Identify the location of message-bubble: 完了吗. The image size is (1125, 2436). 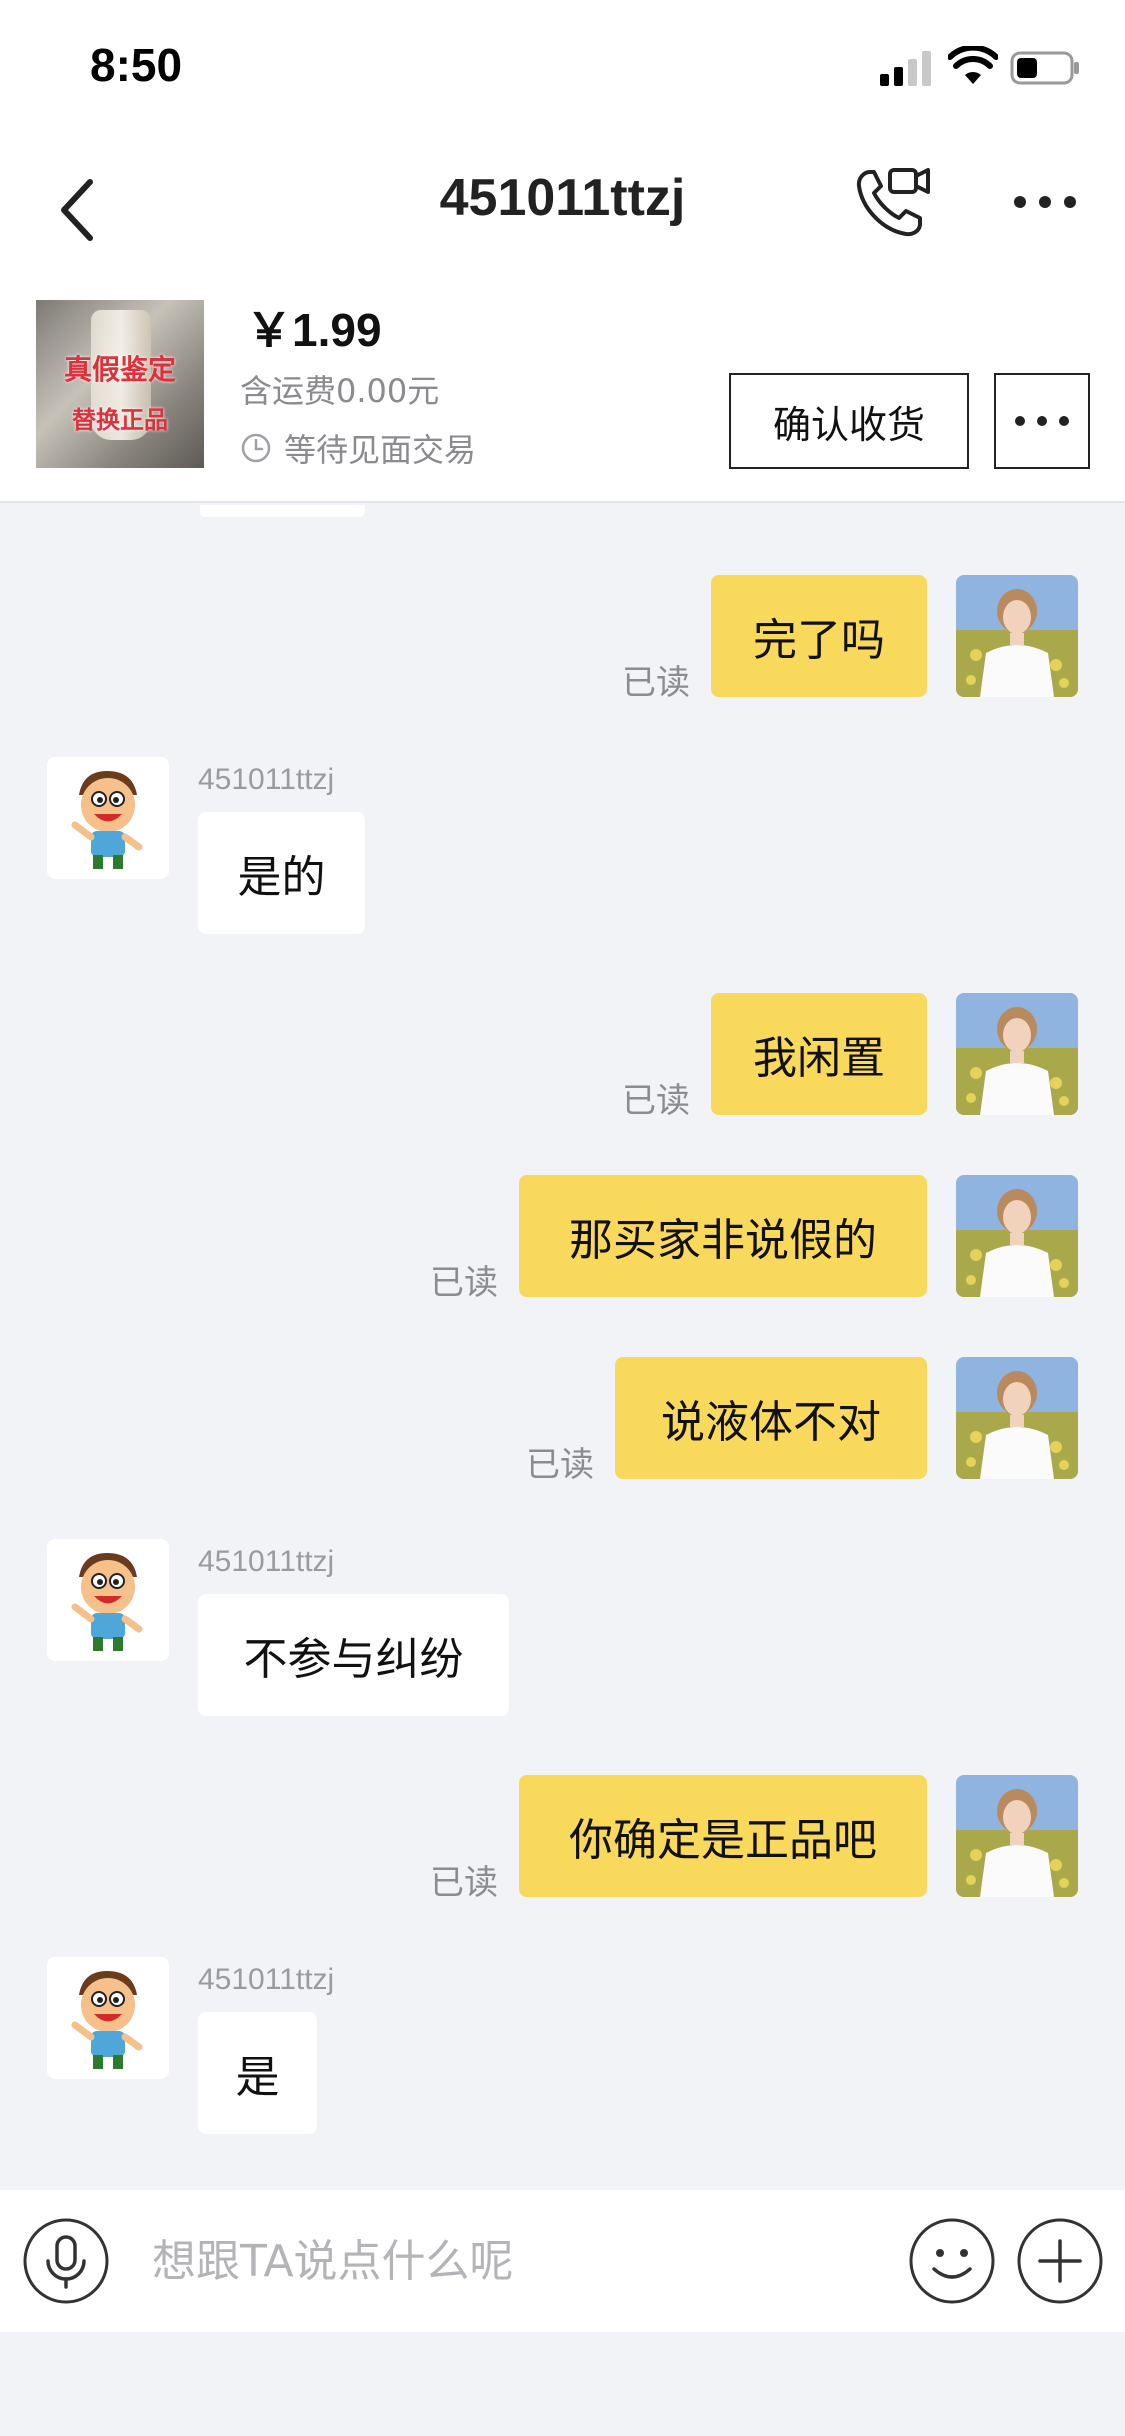
(819, 636).